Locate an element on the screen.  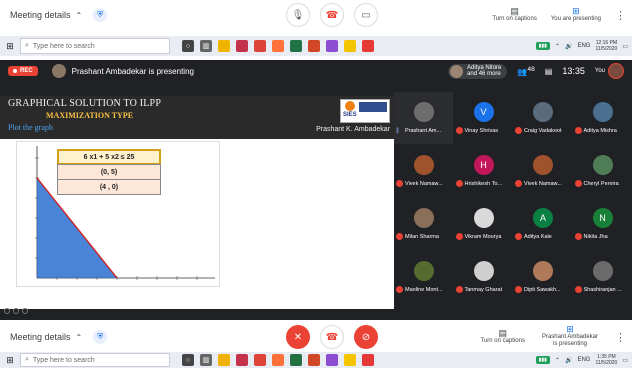
language-indicator: ENG is located at coordinates (583, 46).